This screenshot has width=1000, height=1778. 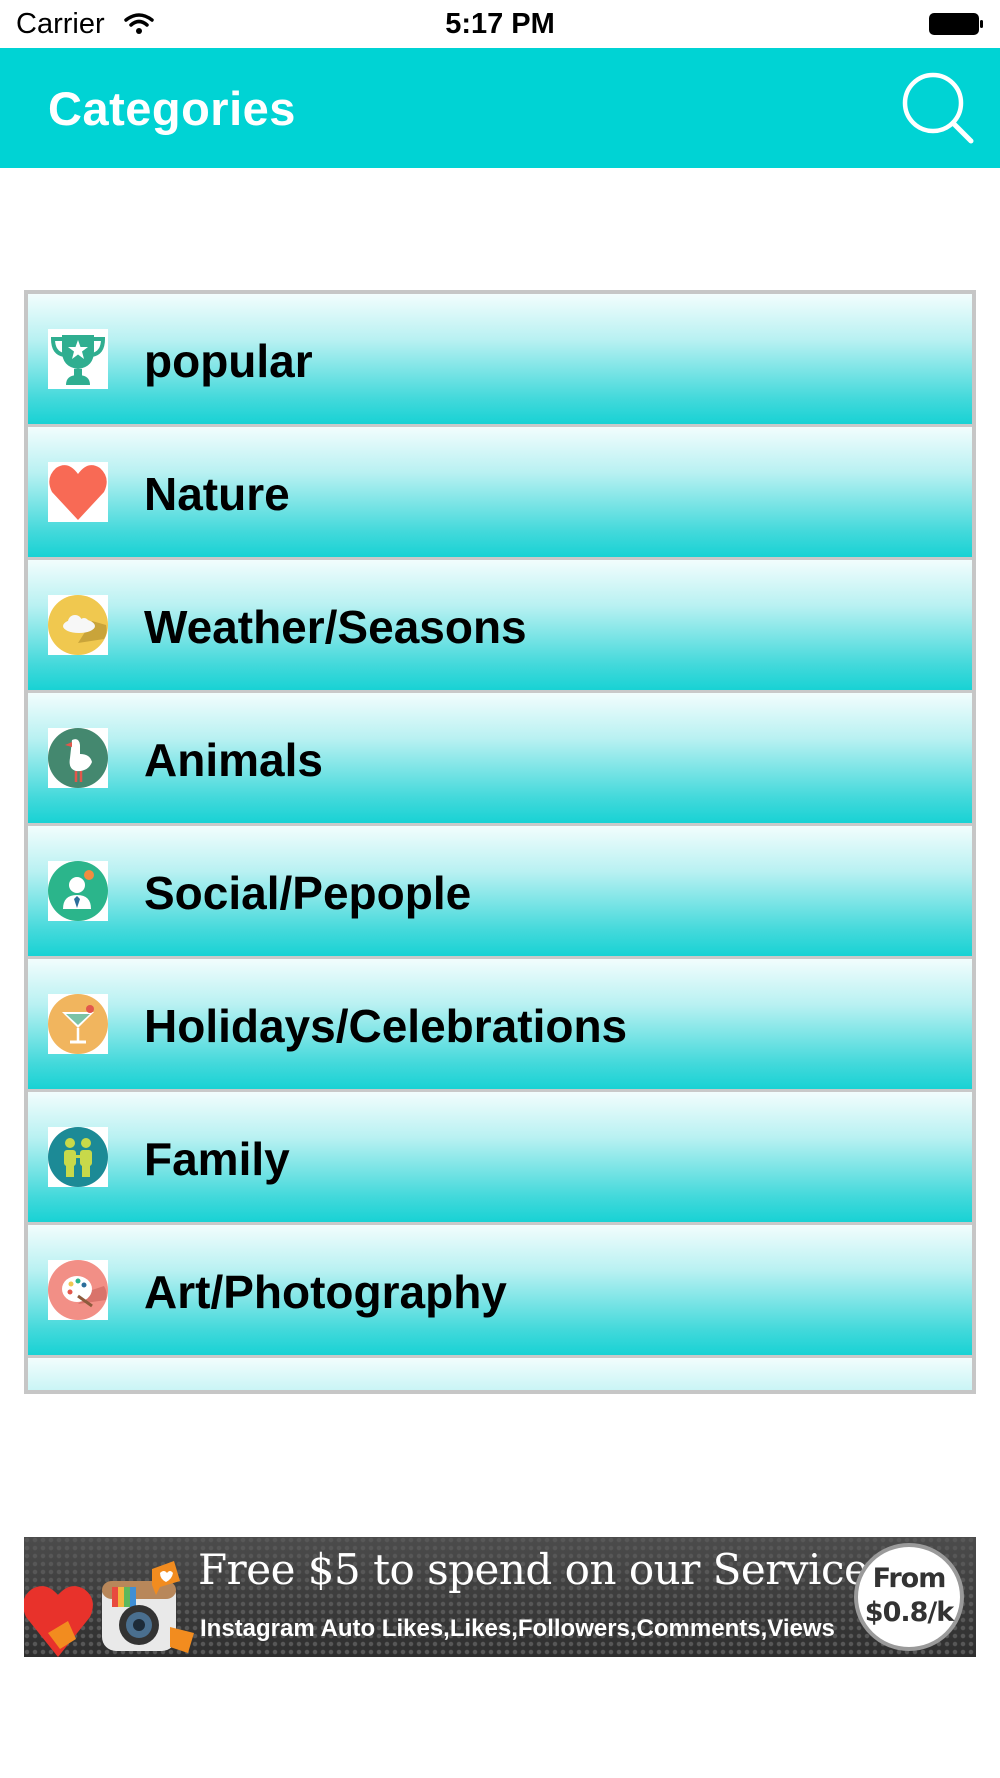 I want to click on category-label: Family, so click(x=217, y=1159).